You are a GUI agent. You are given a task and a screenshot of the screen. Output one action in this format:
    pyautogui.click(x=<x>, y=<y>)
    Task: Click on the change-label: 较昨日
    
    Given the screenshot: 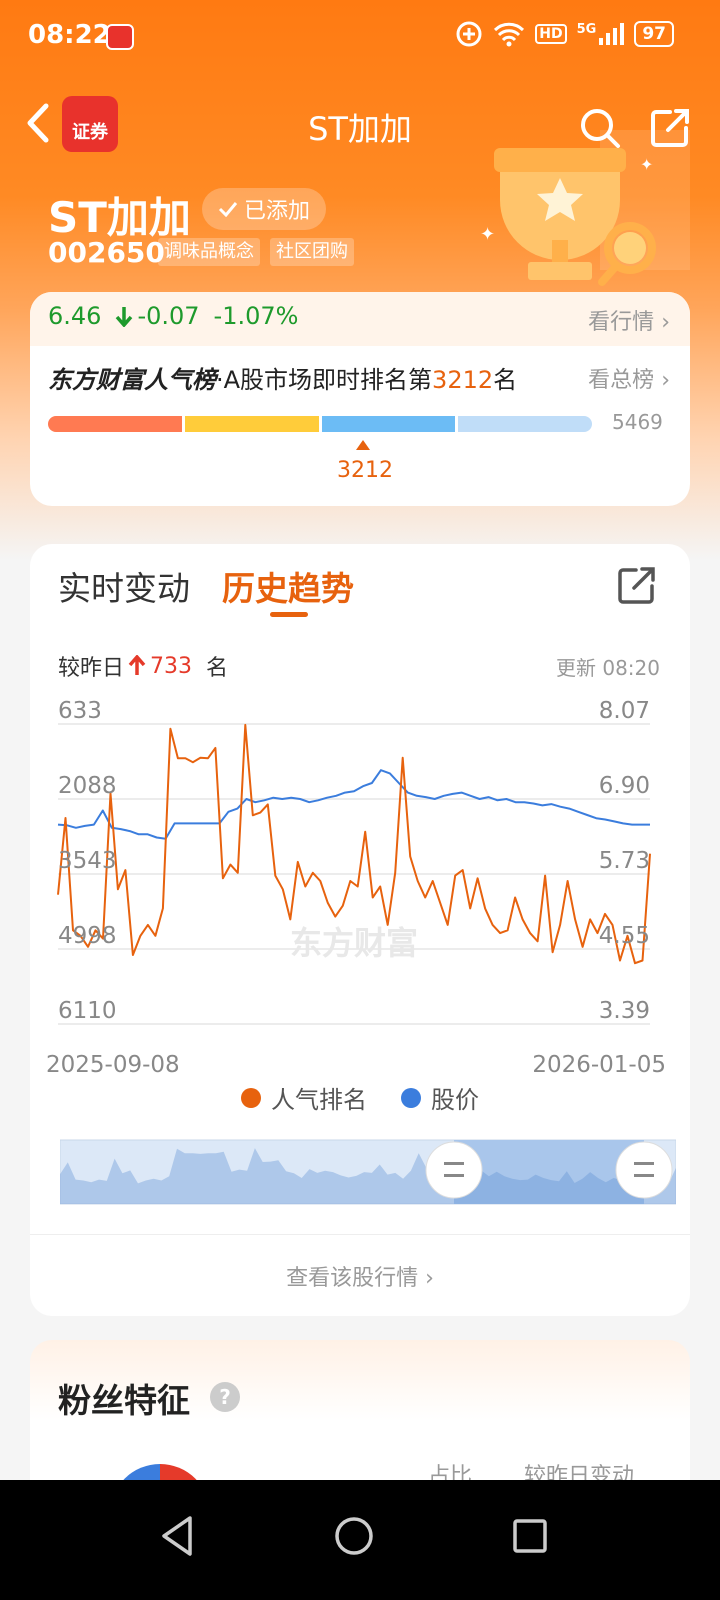 What is the action you would take?
    pyautogui.click(x=91, y=668)
    